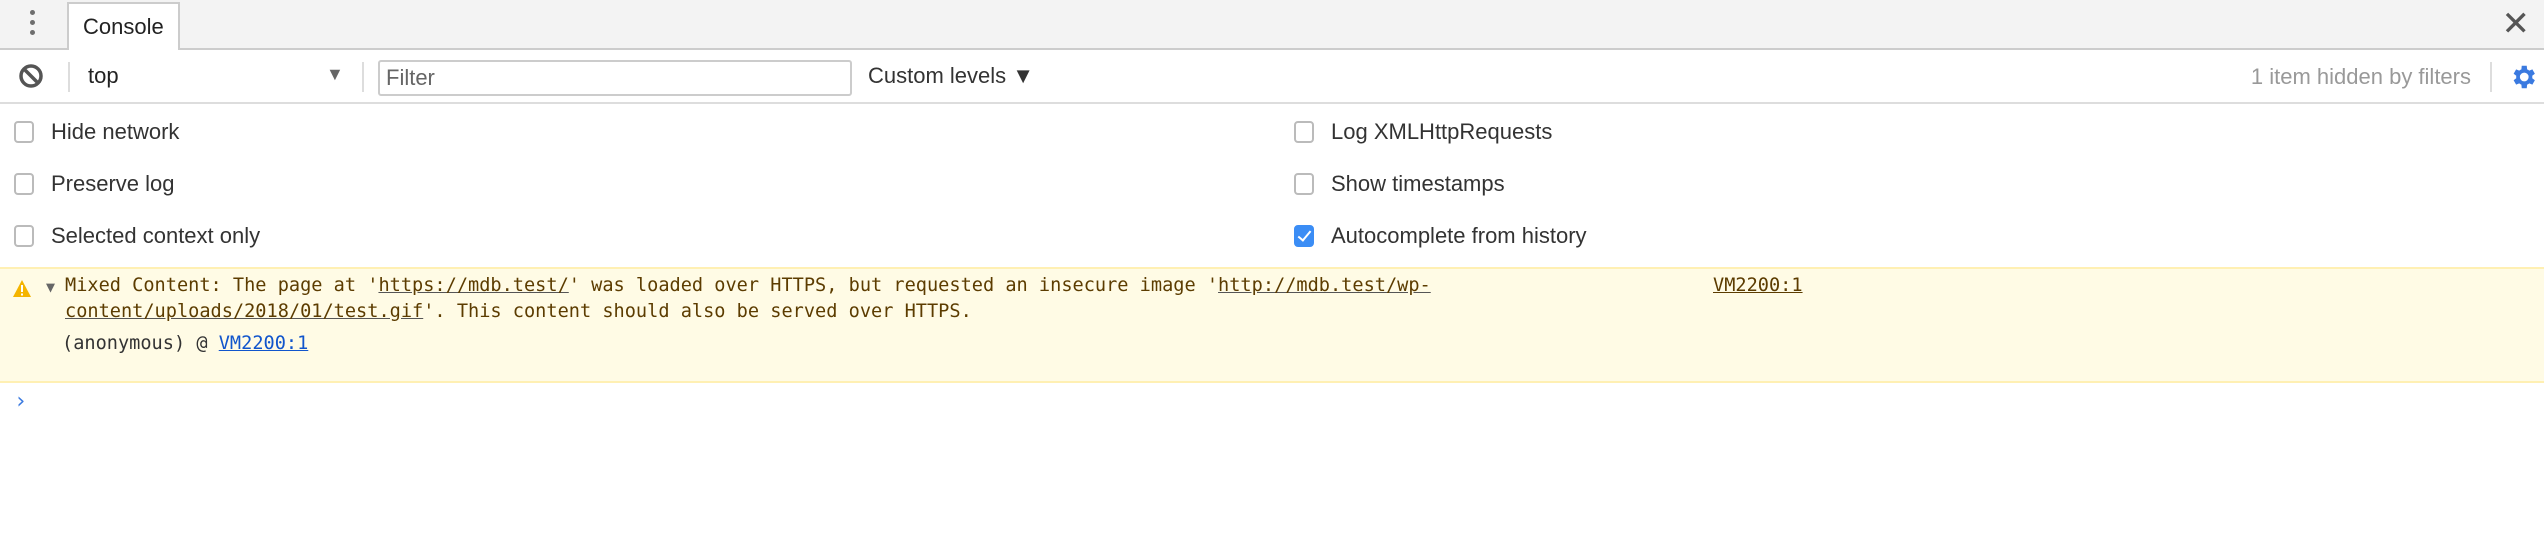  What do you see at coordinates (2523, 77) in the screenshot?
I see `gear-icon` at bounding box center [2523, 77].